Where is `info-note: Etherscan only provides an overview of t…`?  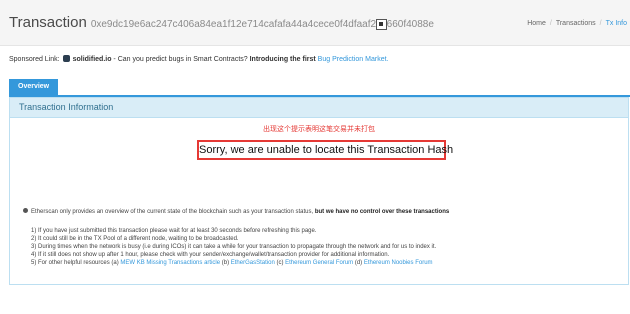 info-note: Etherscan only provides an overview of t… is located at coordinates (236, 211).